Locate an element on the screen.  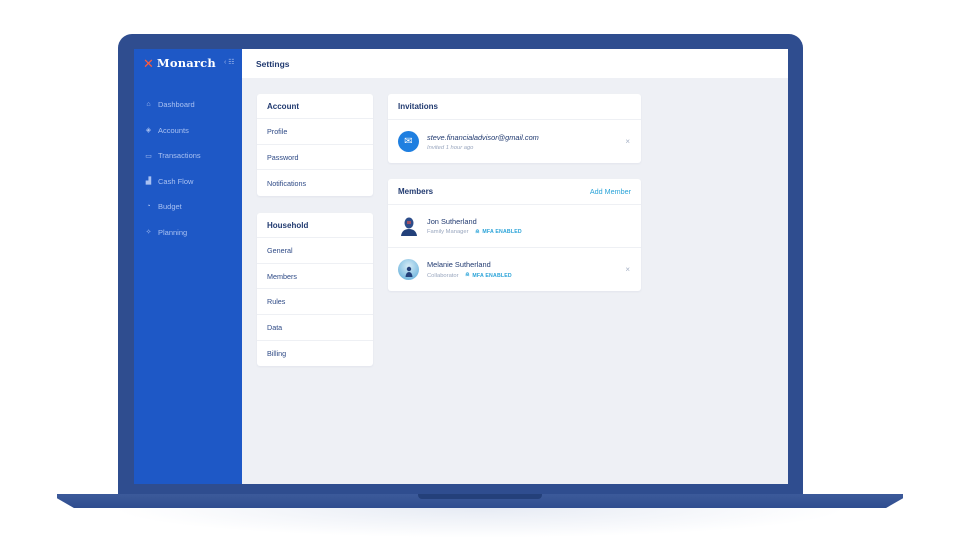
sidebar-item-dashboard: ⌂ Dashboard is located at coordinates (188, 105).